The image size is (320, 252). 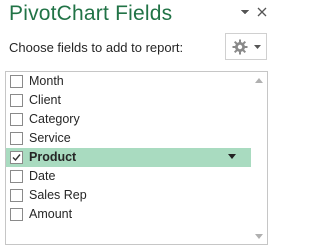 What do you see at coordinates (240, 47) in the screenshot?
I see `gear-icon` at bounding box center [240, 47].